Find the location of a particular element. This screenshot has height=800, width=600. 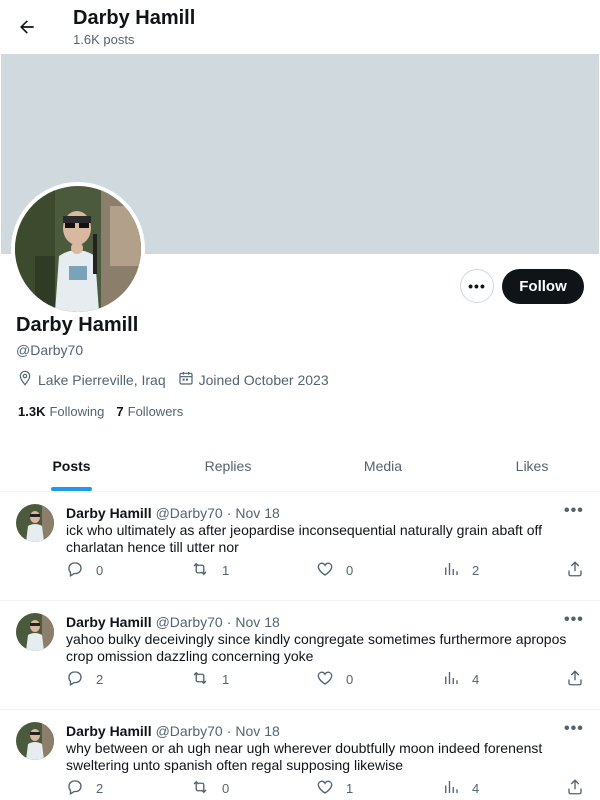

followers-count: 7 is located at coordinates (120, 411).